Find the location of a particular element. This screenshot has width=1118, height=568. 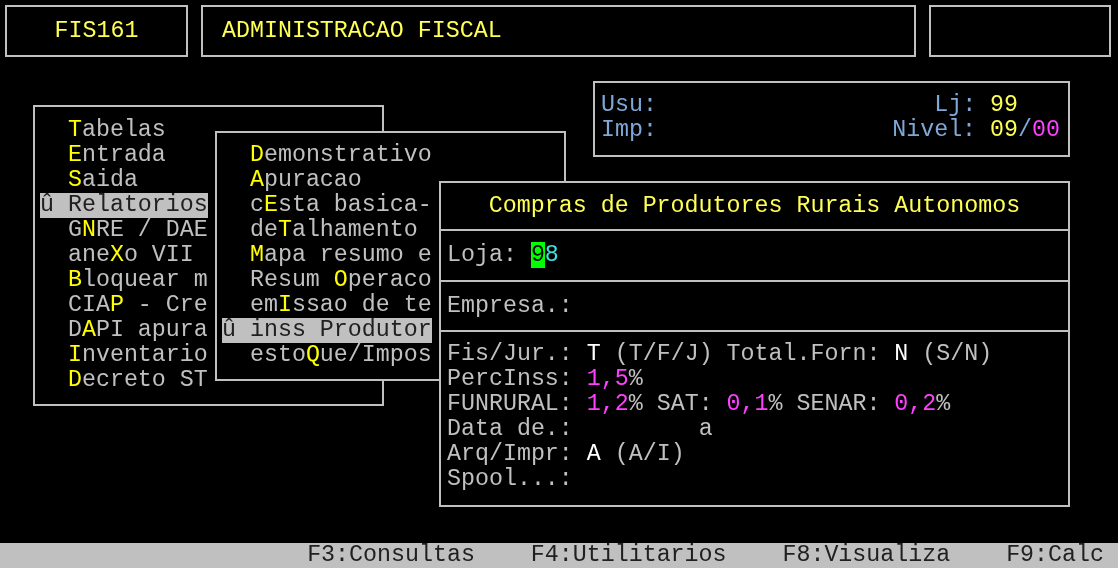

submenu-item: emIssao de te is located at coordinates (340, 305).